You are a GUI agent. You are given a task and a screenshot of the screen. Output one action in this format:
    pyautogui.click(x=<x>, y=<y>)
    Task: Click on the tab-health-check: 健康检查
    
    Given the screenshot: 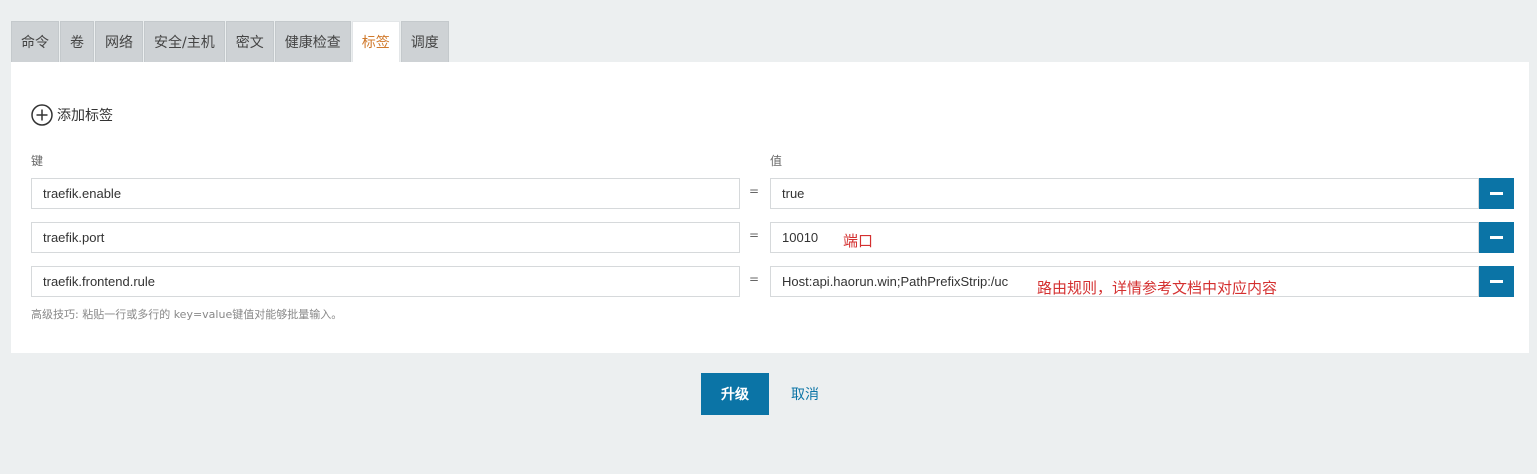 What is the action you would take?
    pyautogui.click(x=312, y=42)
    